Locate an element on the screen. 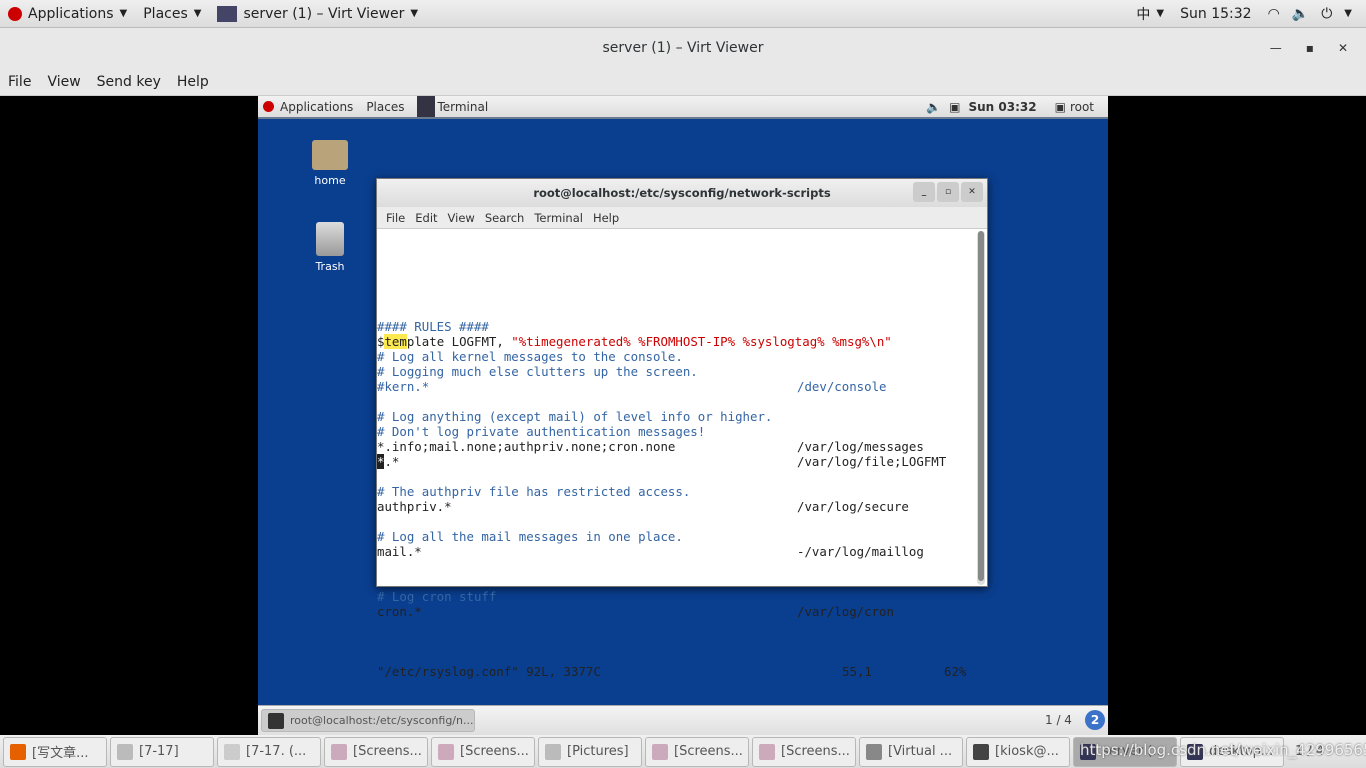 The image size is (1366, 768). host-clock: Sun 15:32 is located at coordinates (1215, 14).